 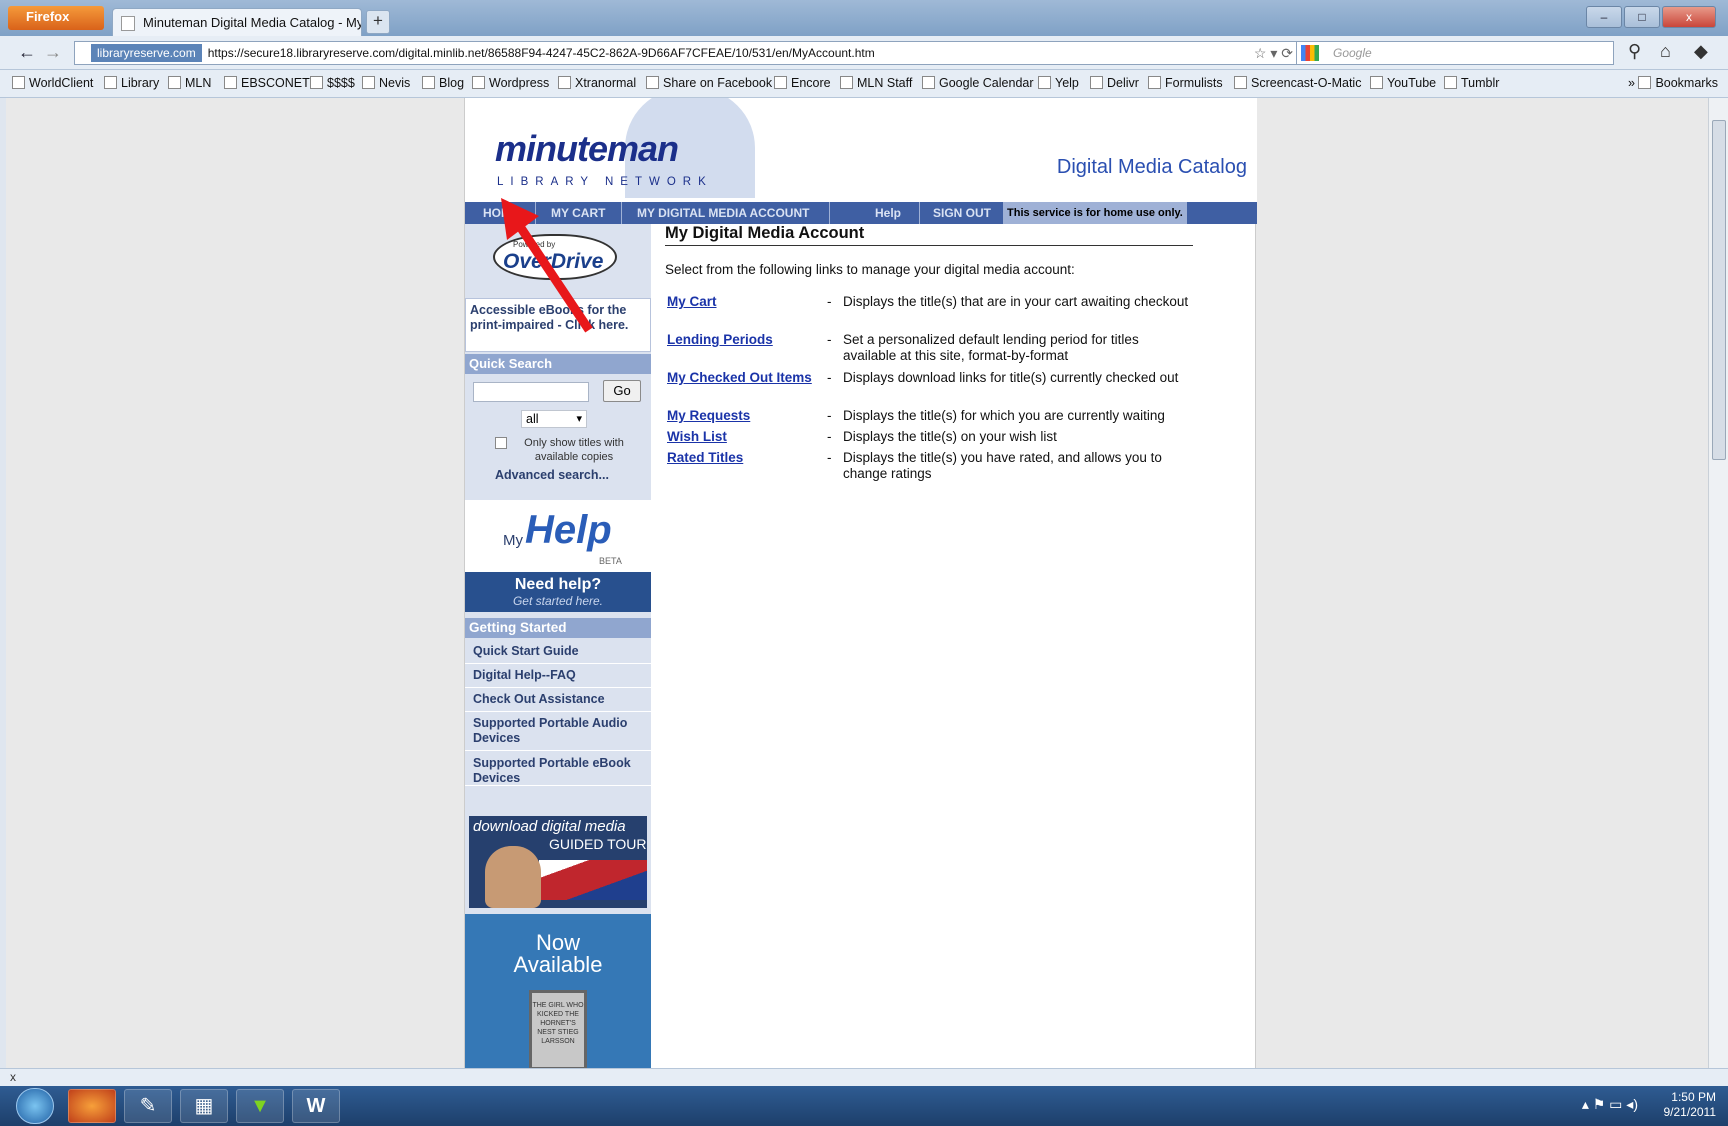 What do you see at coordinates (978, 83) in the screenshot?
I see `bookmark-item: Google Calendar` at bounding box center [978, 83].